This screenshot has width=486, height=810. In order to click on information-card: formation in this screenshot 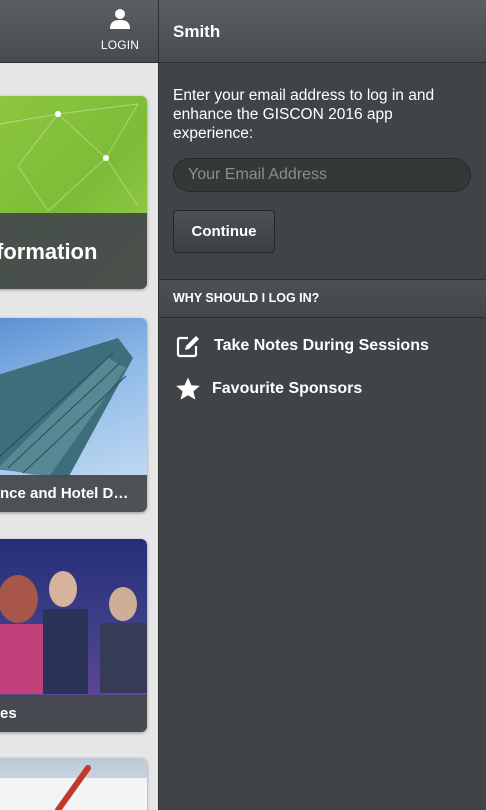, I will do `click(73, 192)`.